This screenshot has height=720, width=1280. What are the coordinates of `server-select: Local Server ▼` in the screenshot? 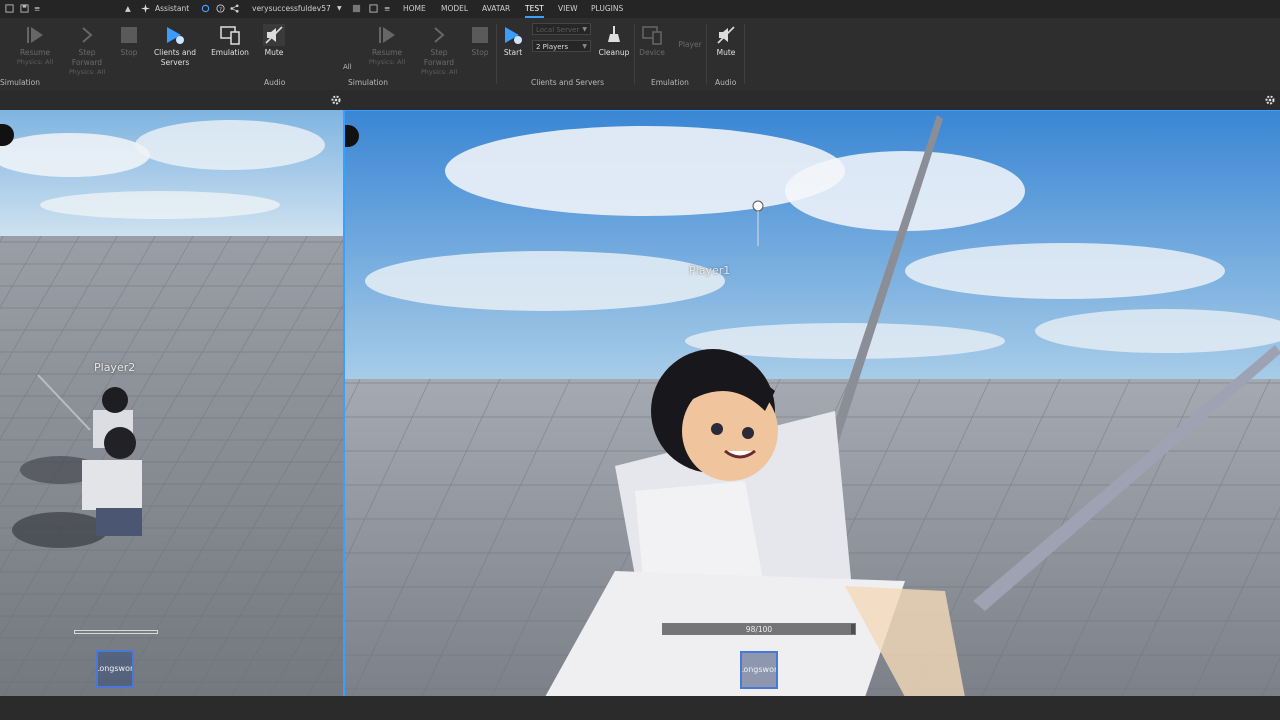 It's located at (561, 29).